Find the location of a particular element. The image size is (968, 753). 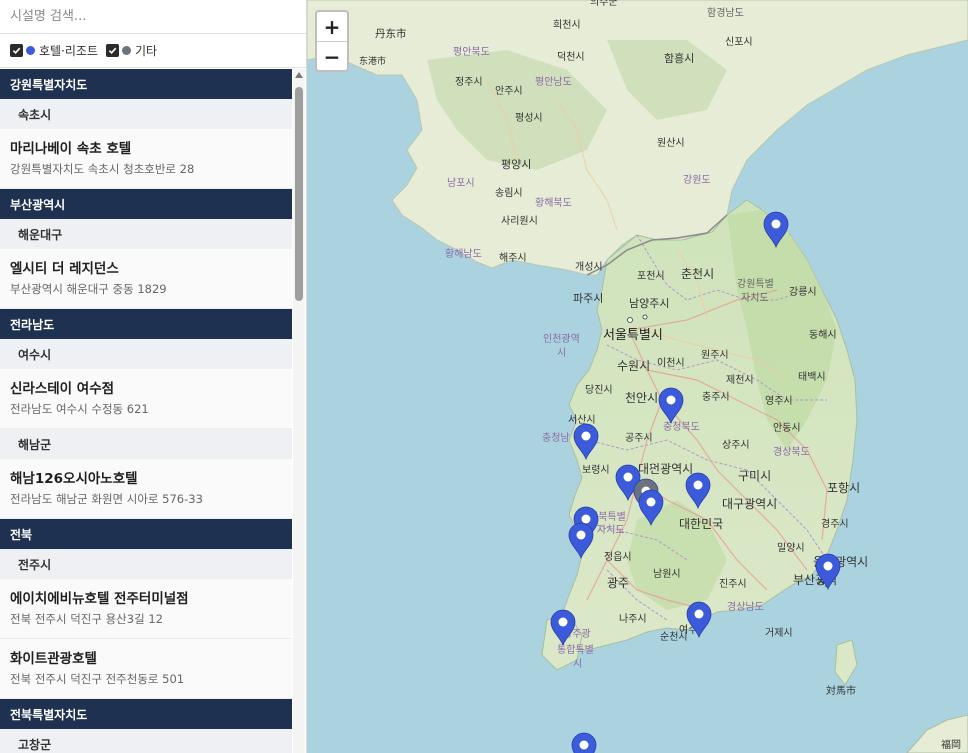

list-item: 신라스테이 여수점 전라남도 여수시 수정동 621 is located at coordinates (146, 399).